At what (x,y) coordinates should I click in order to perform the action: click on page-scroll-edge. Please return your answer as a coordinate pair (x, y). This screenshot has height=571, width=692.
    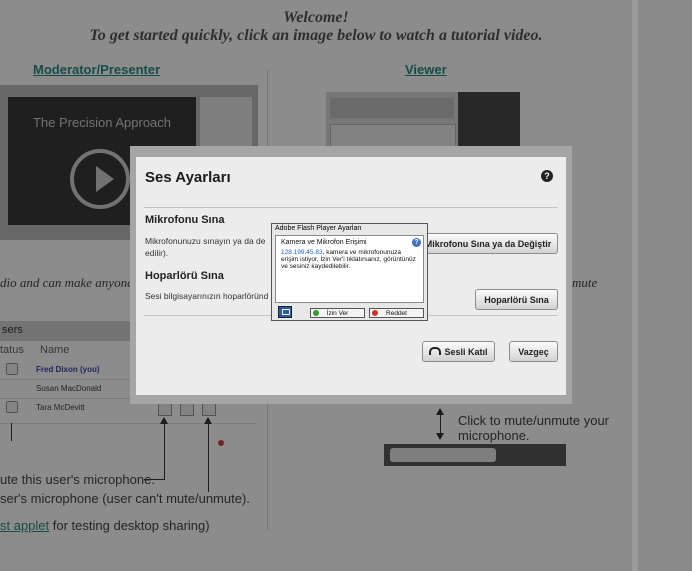
    Looking at the image, I should click on (662, 285).